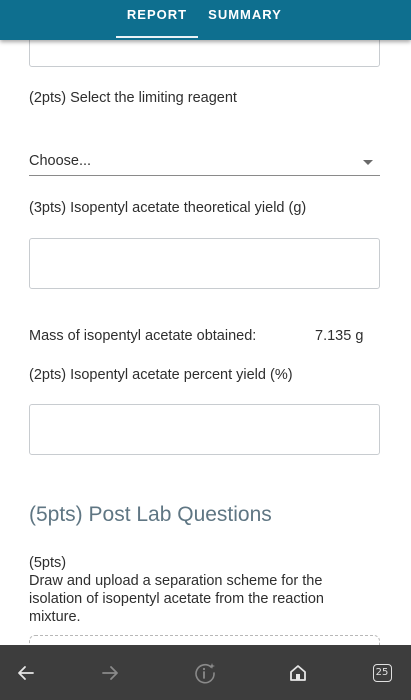 Image resolution: width=411 pixels, height=700 pixels. What do you see at coordinates (204, 640) in the screenshot?
I see `upload-dropzone` at bounding box center [204, 640].